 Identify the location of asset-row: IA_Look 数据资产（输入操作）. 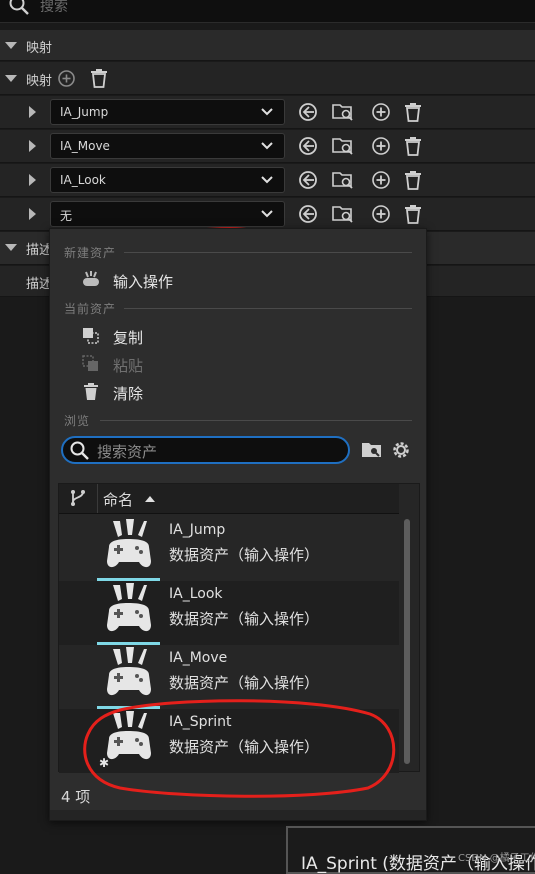
(229, 613).